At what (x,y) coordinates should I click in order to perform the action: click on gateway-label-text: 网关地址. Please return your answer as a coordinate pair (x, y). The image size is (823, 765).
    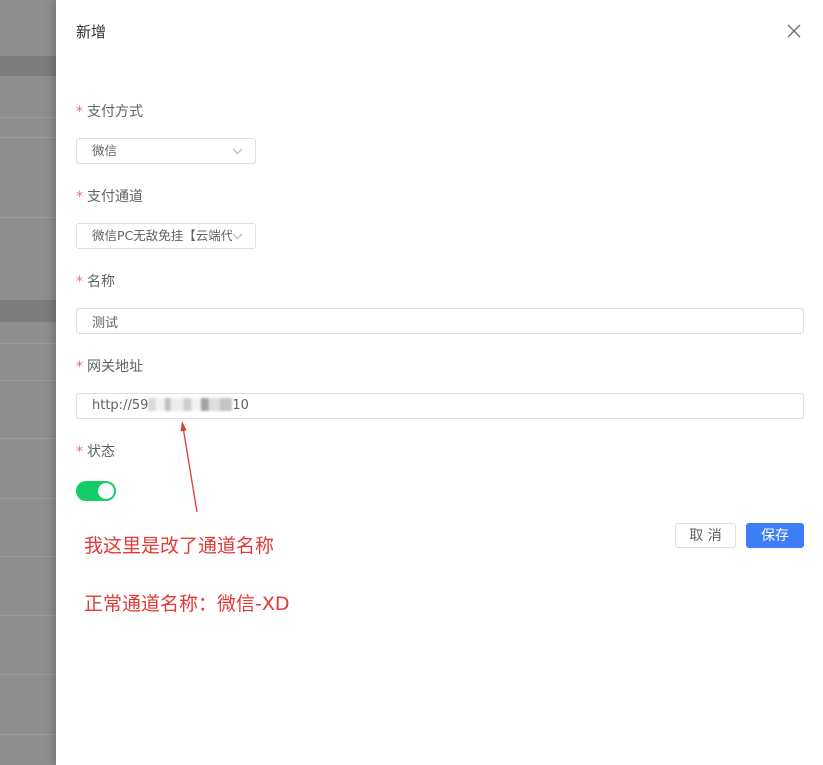
    Looking at the image, I should click on (115, 367).